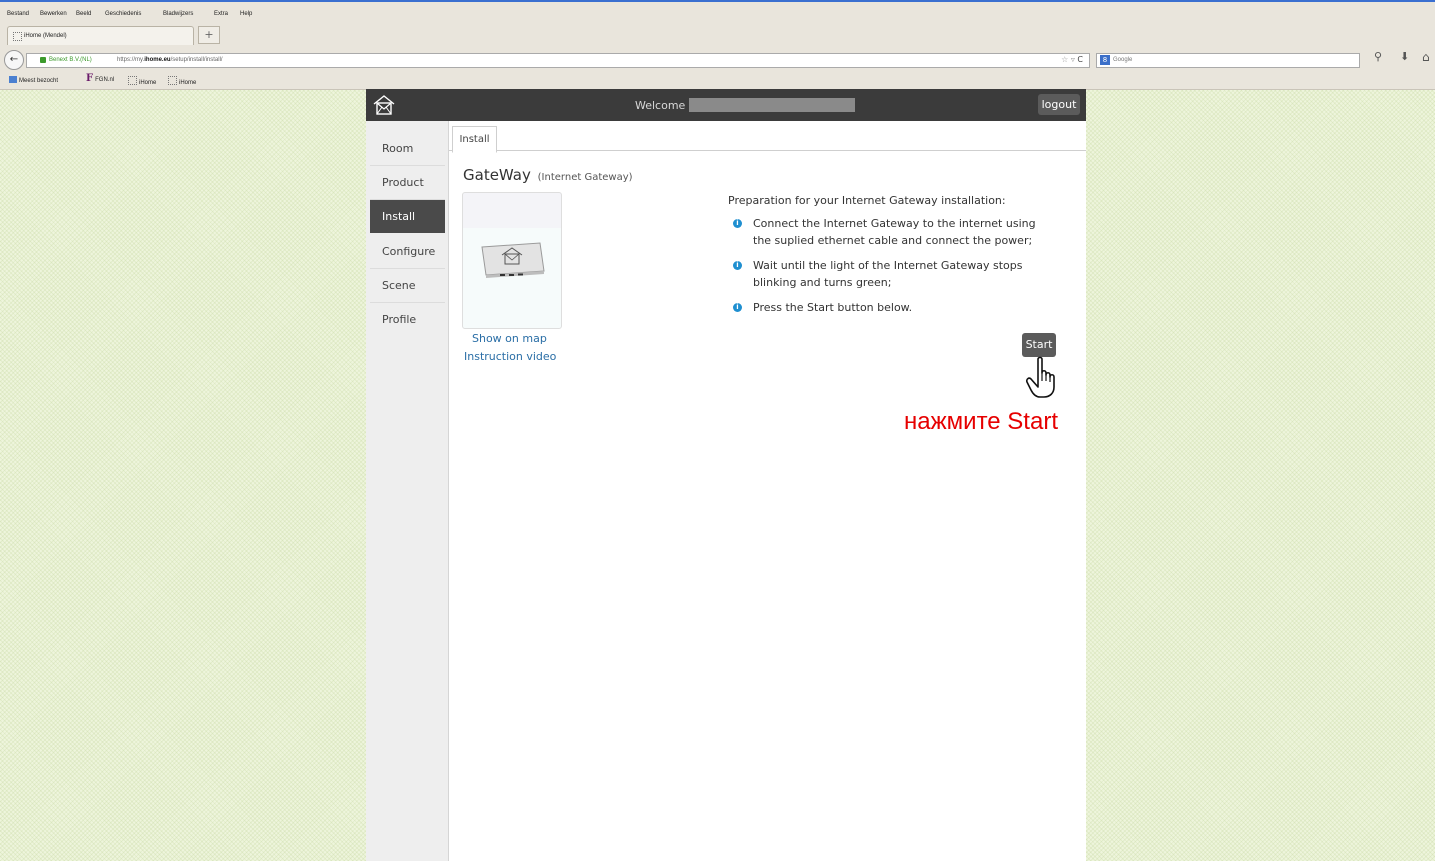  Describe the element at coordinates (221, 14) in the screenshot. I see `menu-extra: Extra` at that location.